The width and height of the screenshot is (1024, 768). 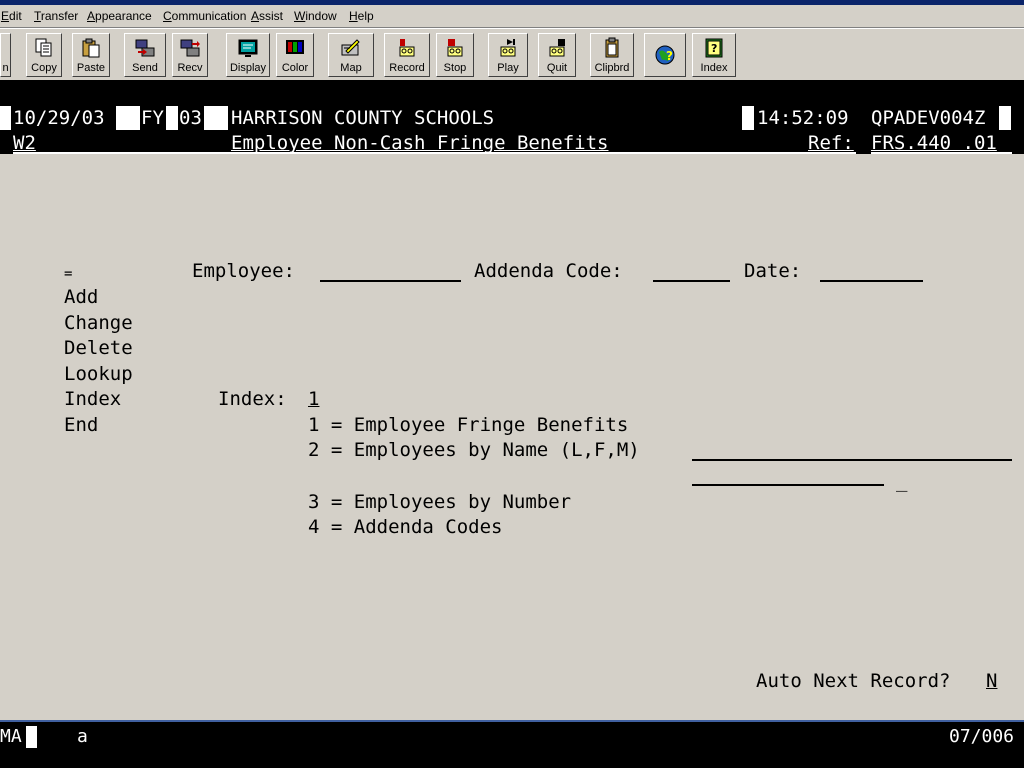 What do you see at coordinates (455, 68) in the screenshot?
I see `stop-button-label: Stop` at bounding box center [455, 68].